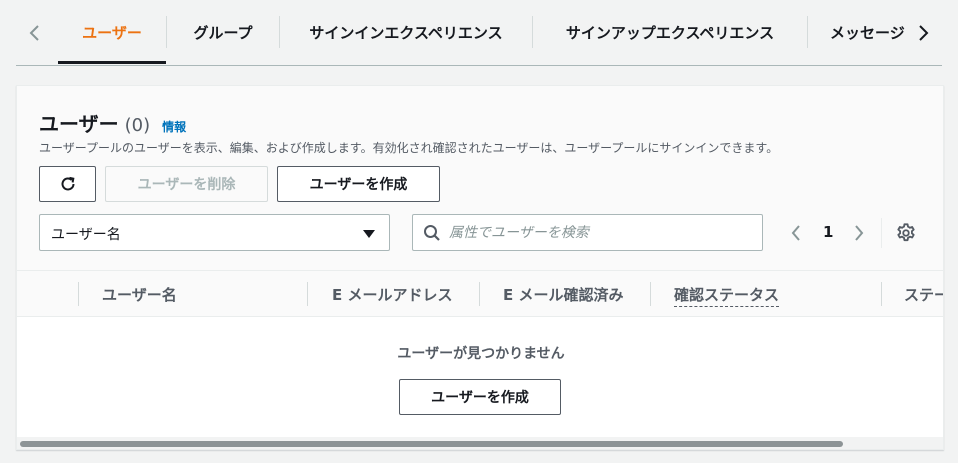 The width and height of the screenshot is (958, 463). Describe the element at coordinates (392, 294) in the screenshot. I see `column-header-email: E メールアドレス` at that location.